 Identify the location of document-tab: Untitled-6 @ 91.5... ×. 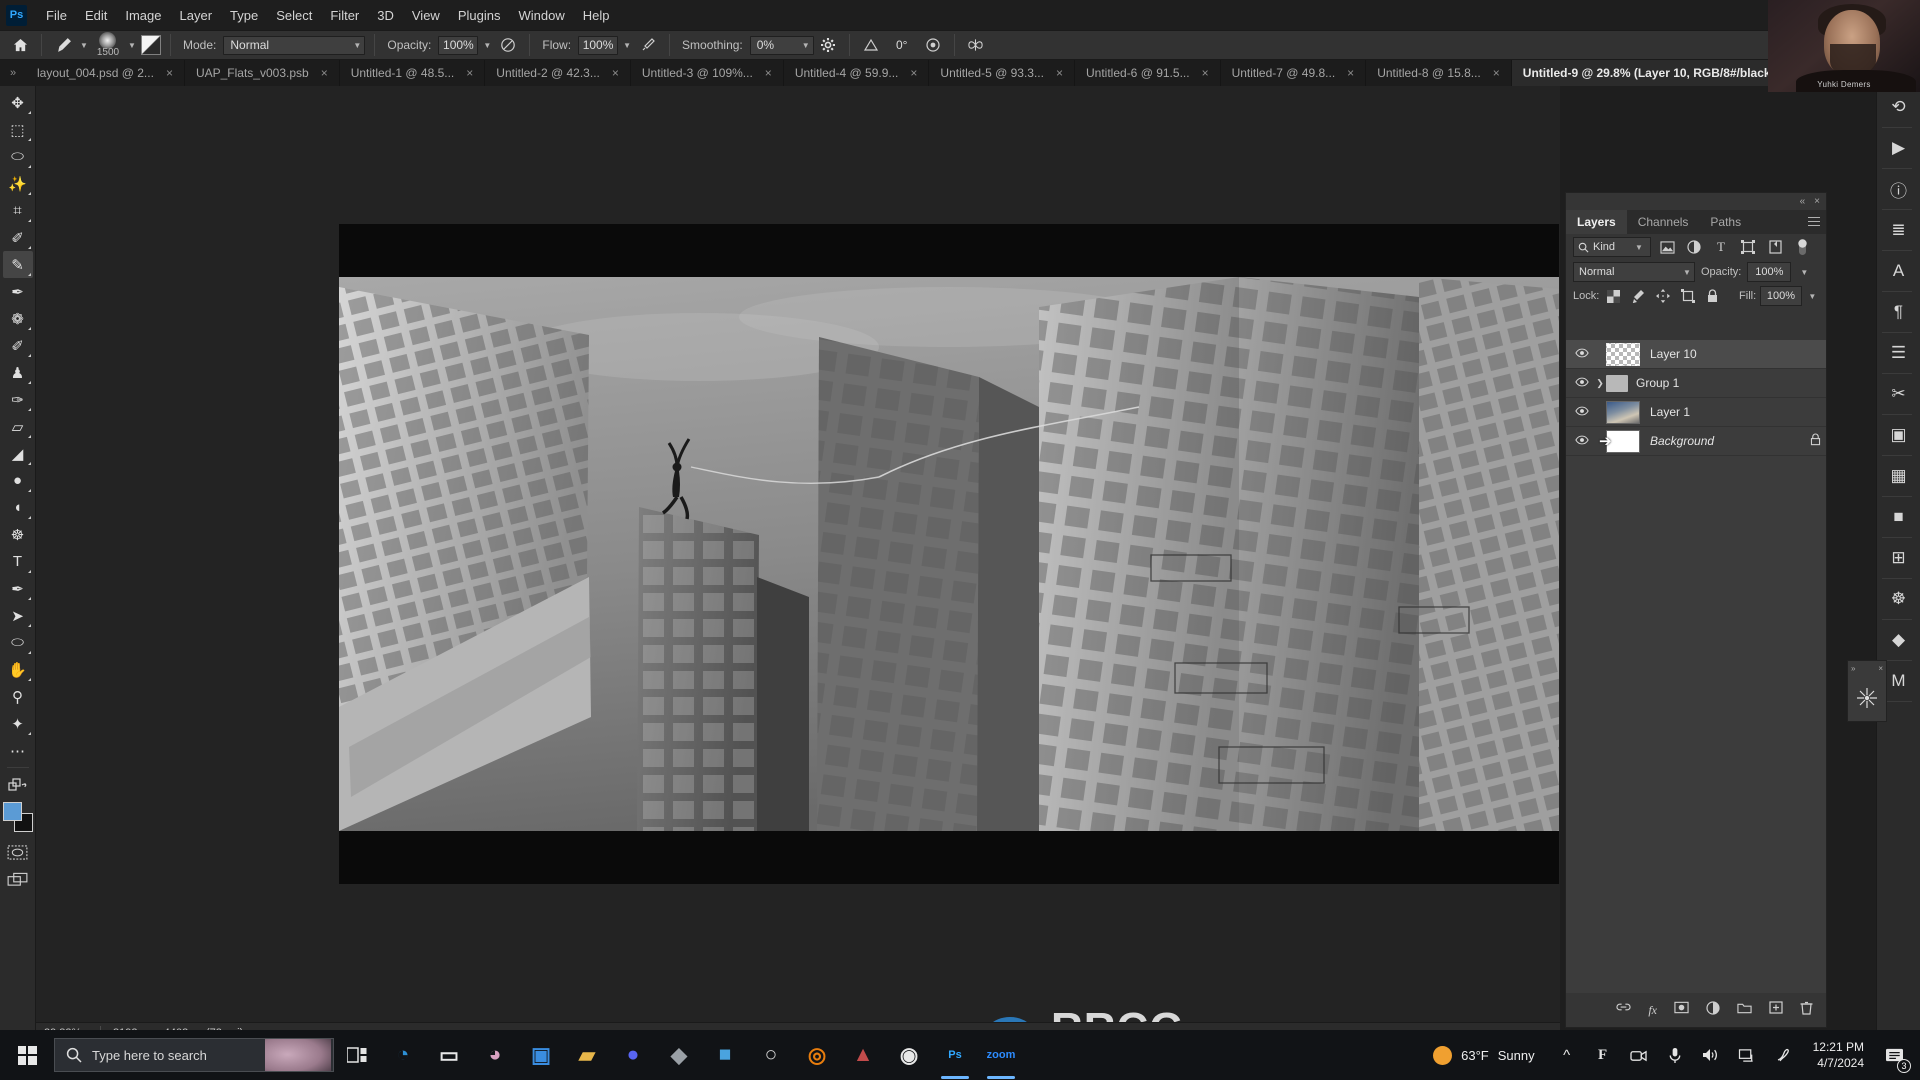
(1148, 73).